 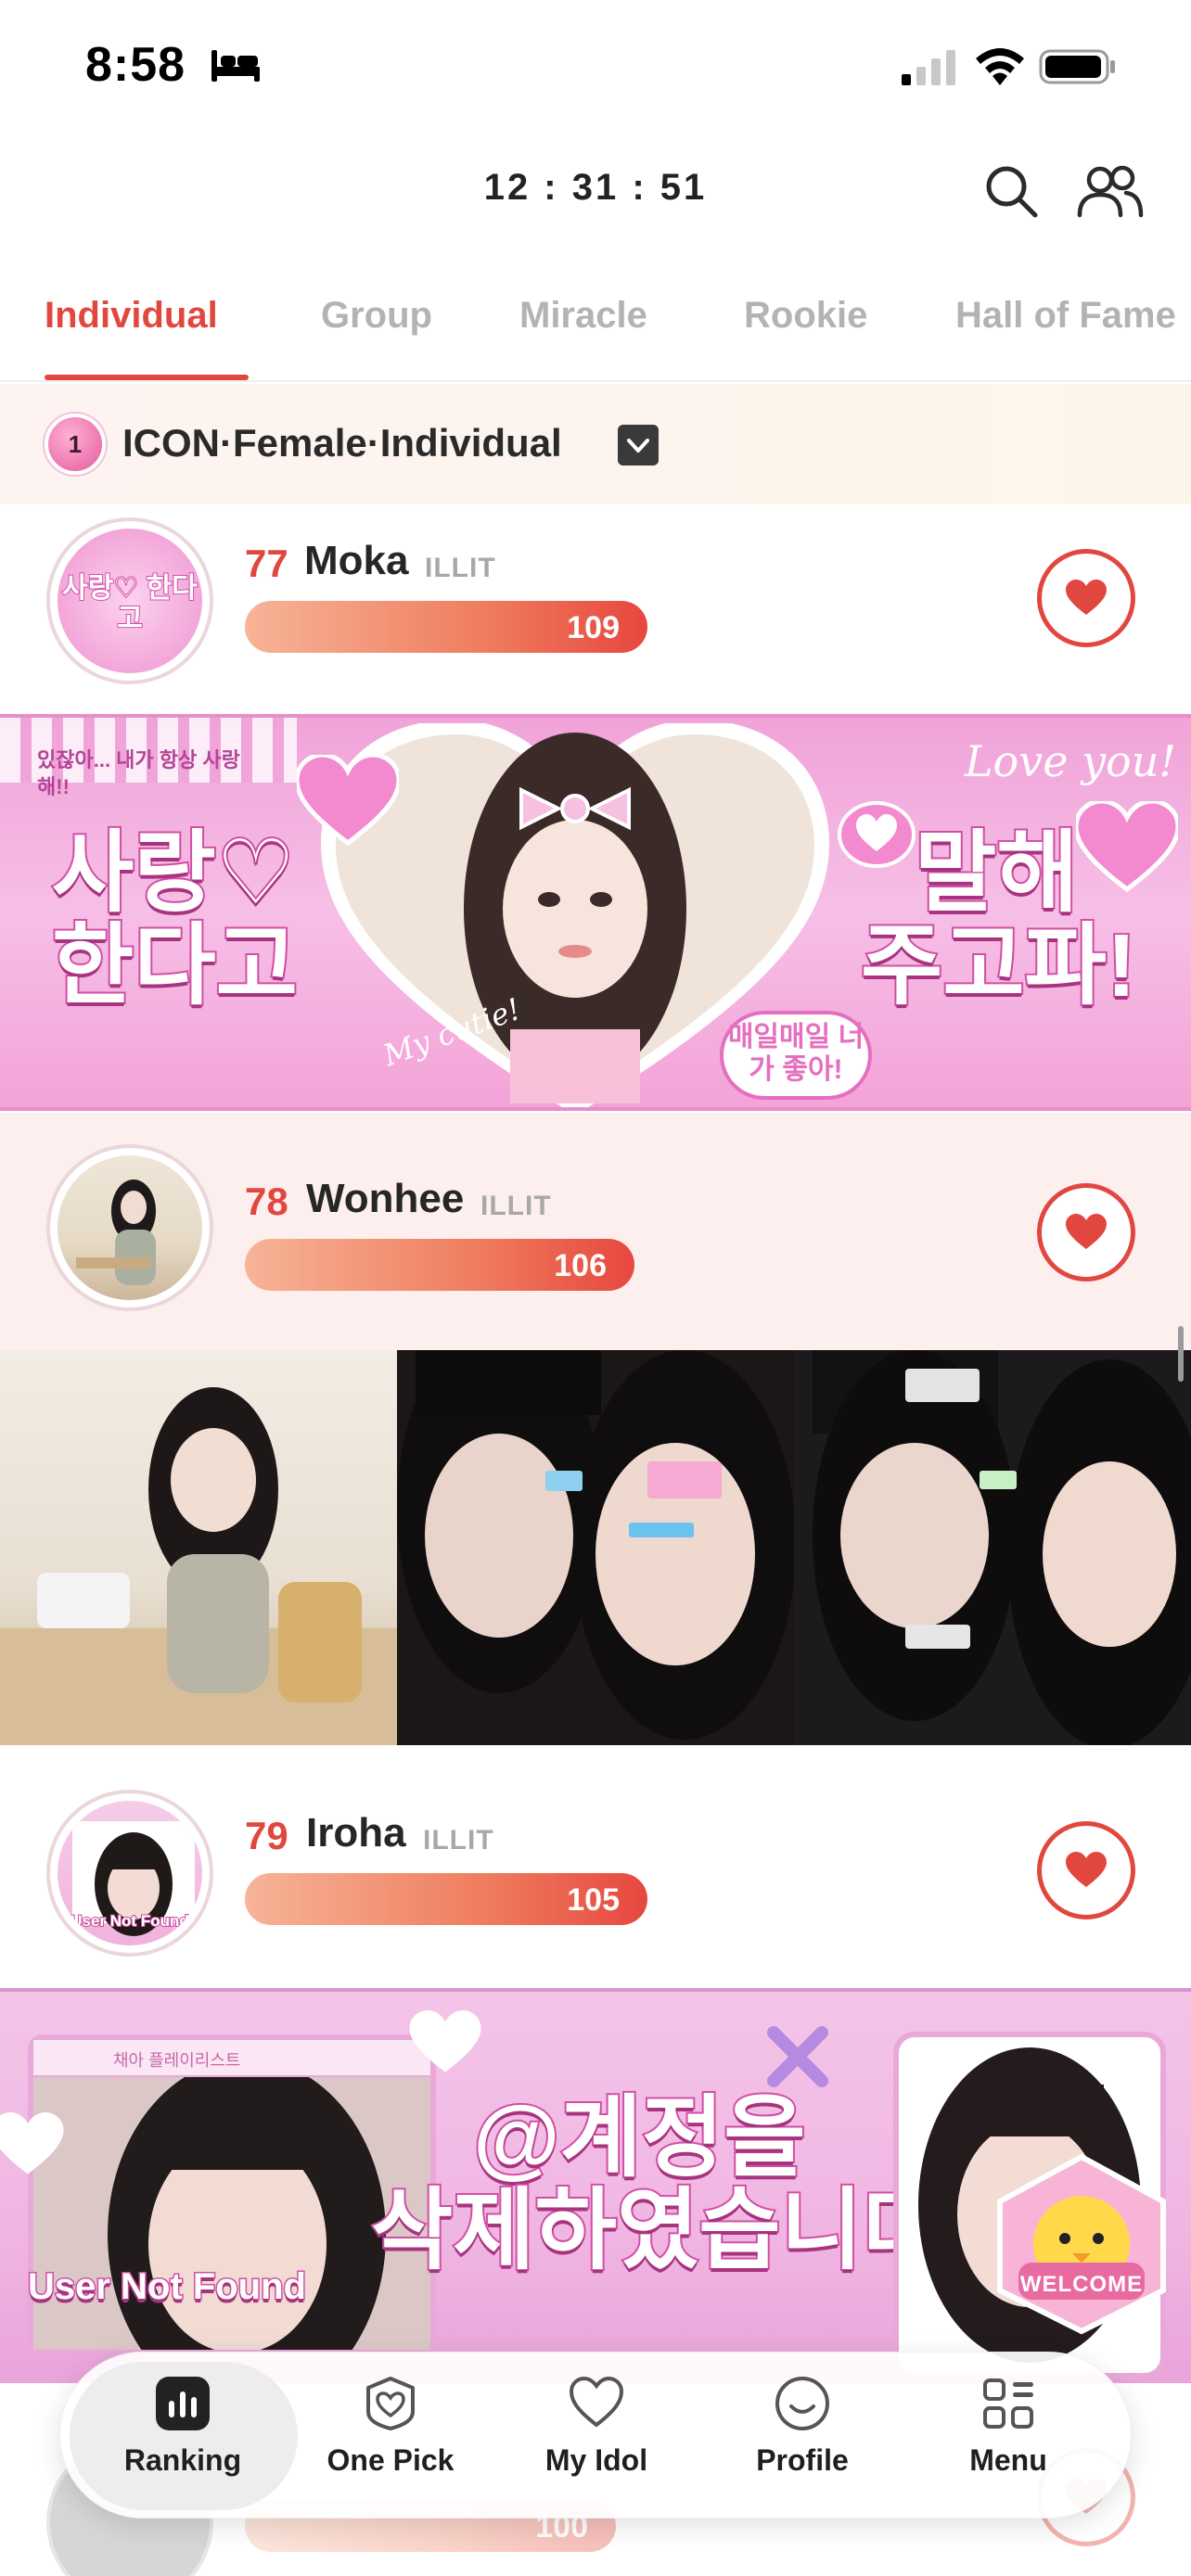 What do you see at coordinates (446, 1899) in the screenshot?
I see `score-bar: 105` at bounding box center [446, 1899].